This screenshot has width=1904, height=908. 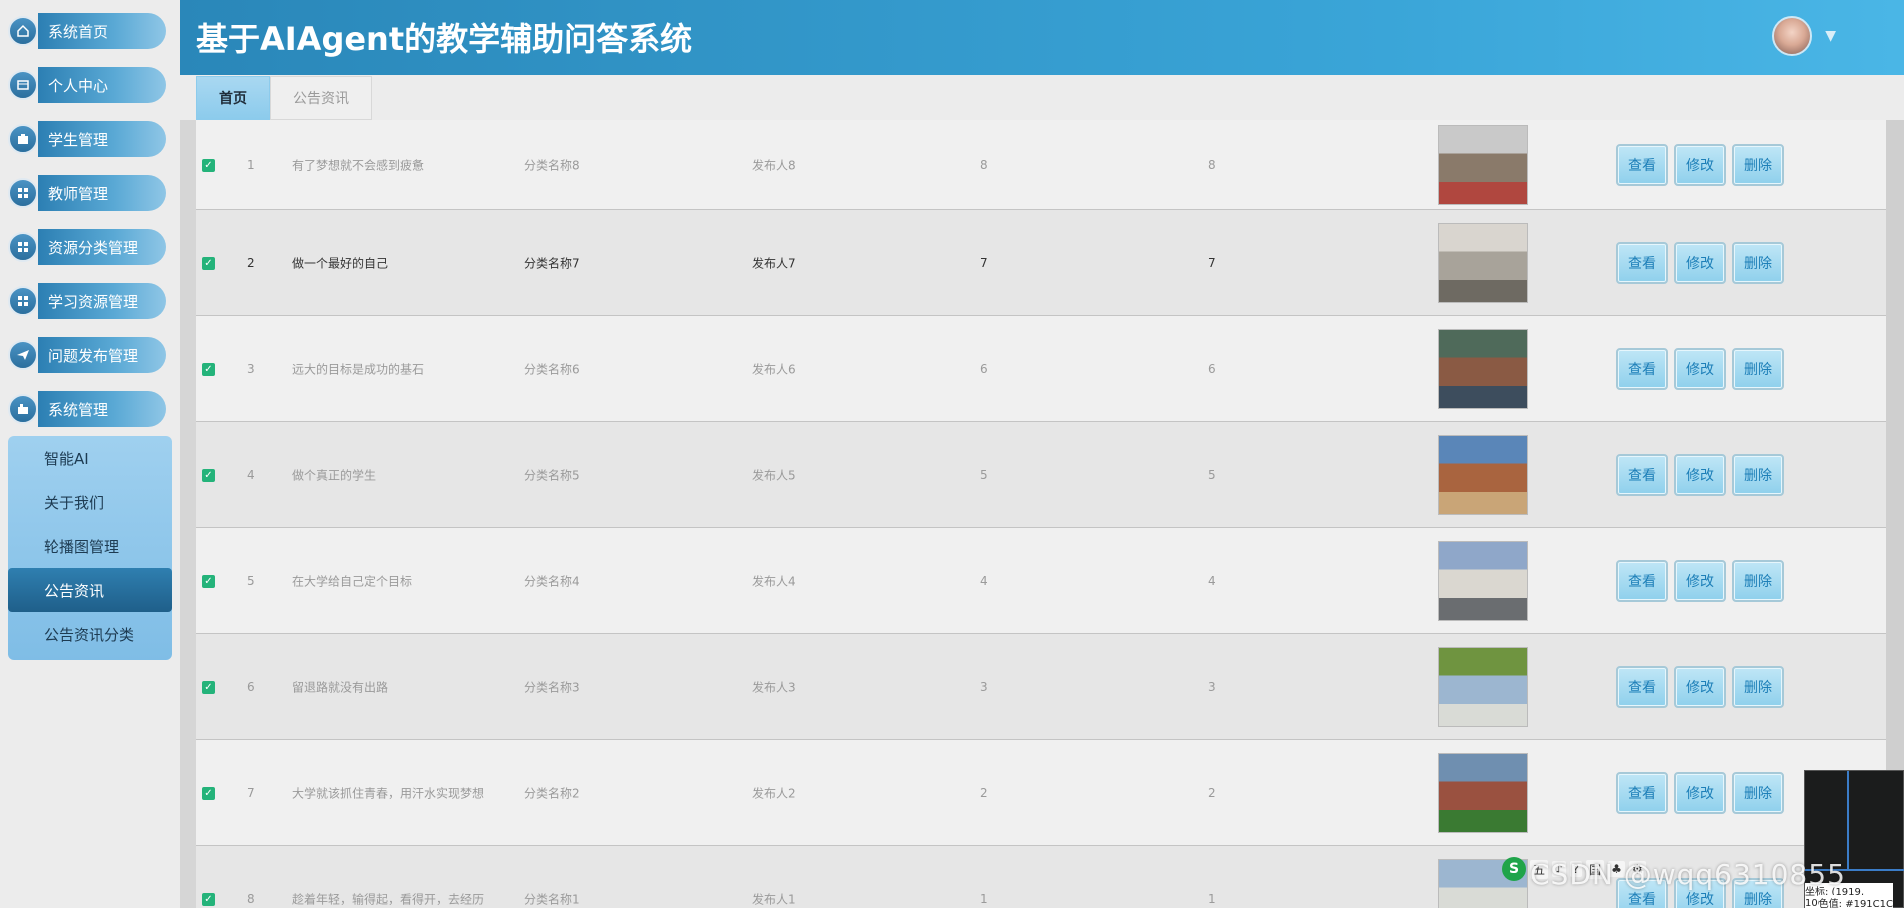 I want to click on color-readout: 色值: #191C1C, so click(x=1855, y=901).